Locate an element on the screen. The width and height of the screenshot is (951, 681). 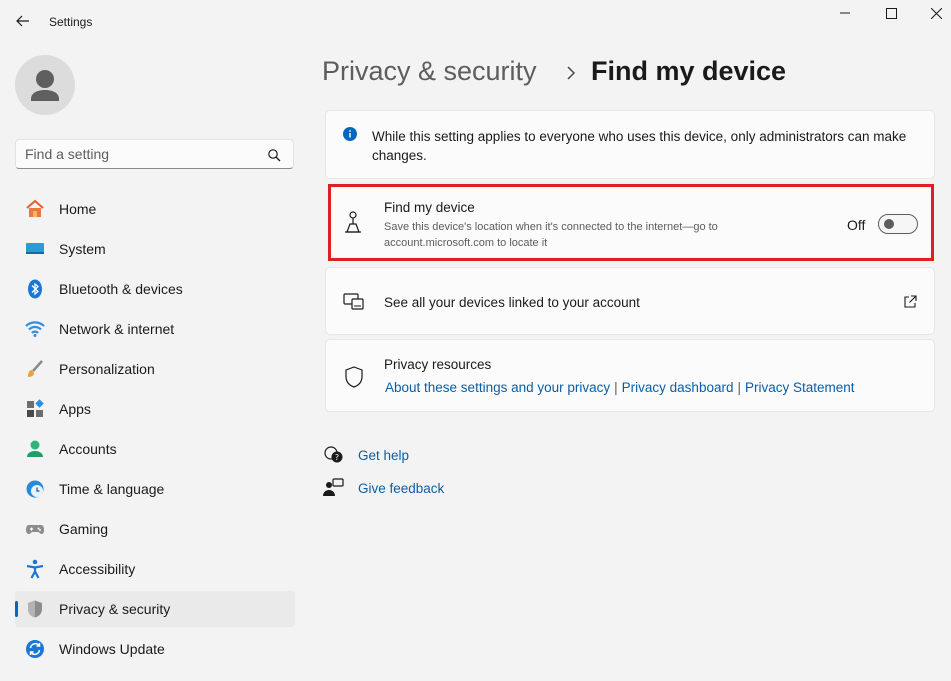
minimize-icon is located at coordinates (845, 13).